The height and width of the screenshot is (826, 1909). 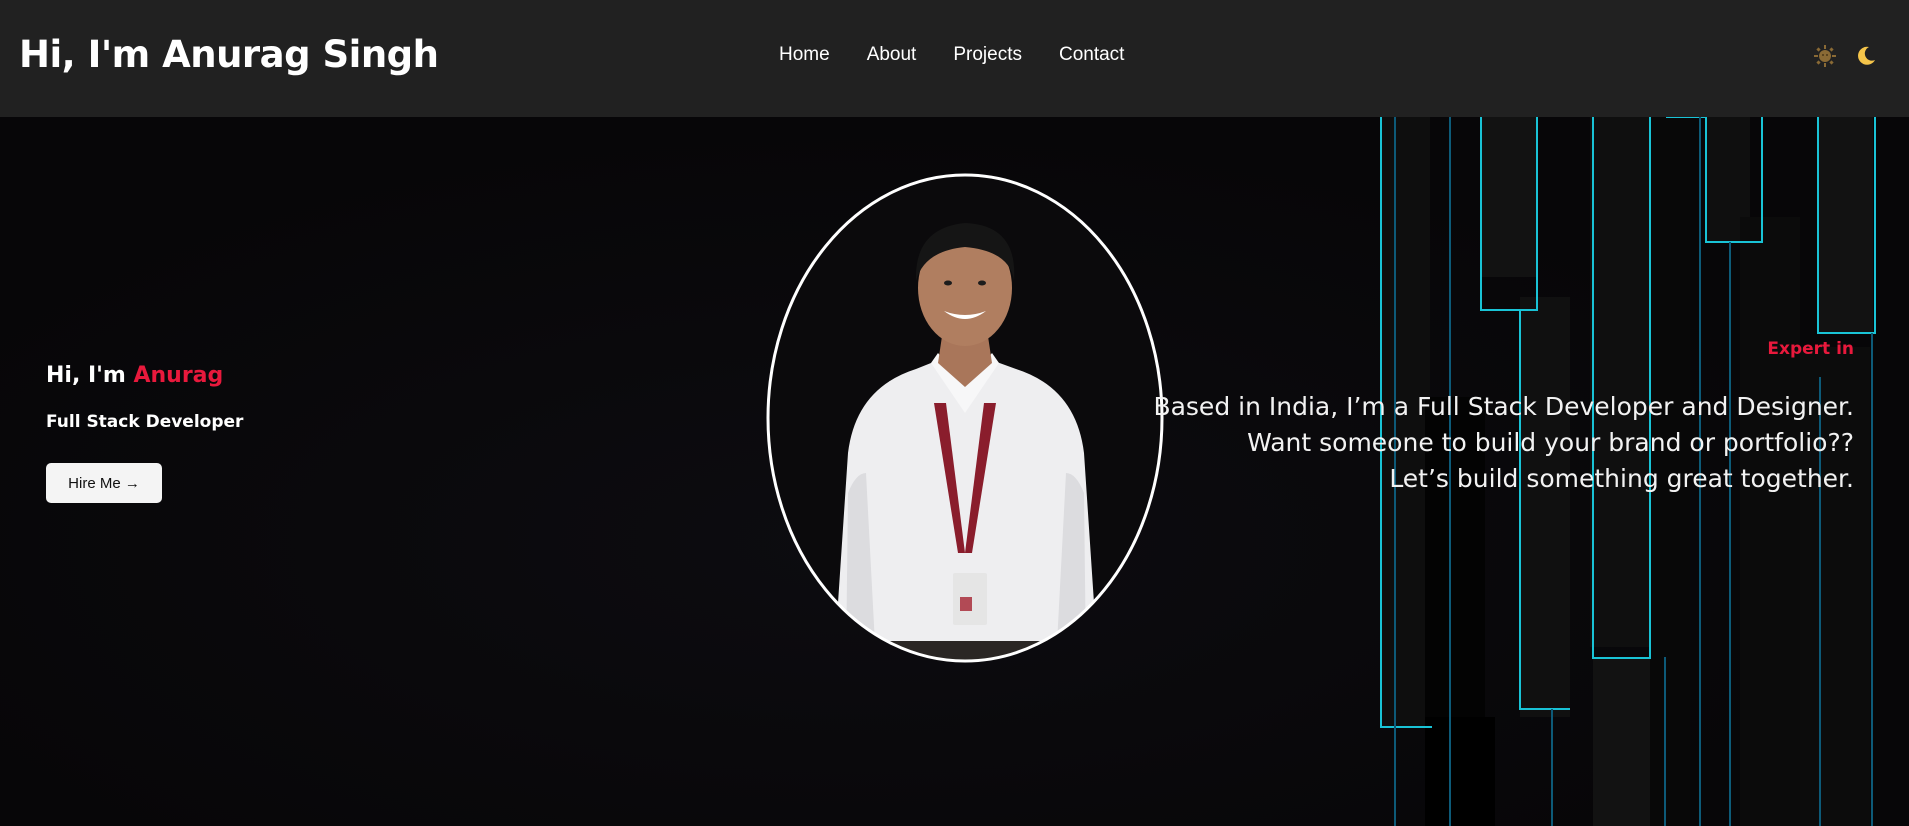 What do you see at coordinates (892, 55) in the screenshot?
I see `nav-about: About` at bounding box center [892, 55].